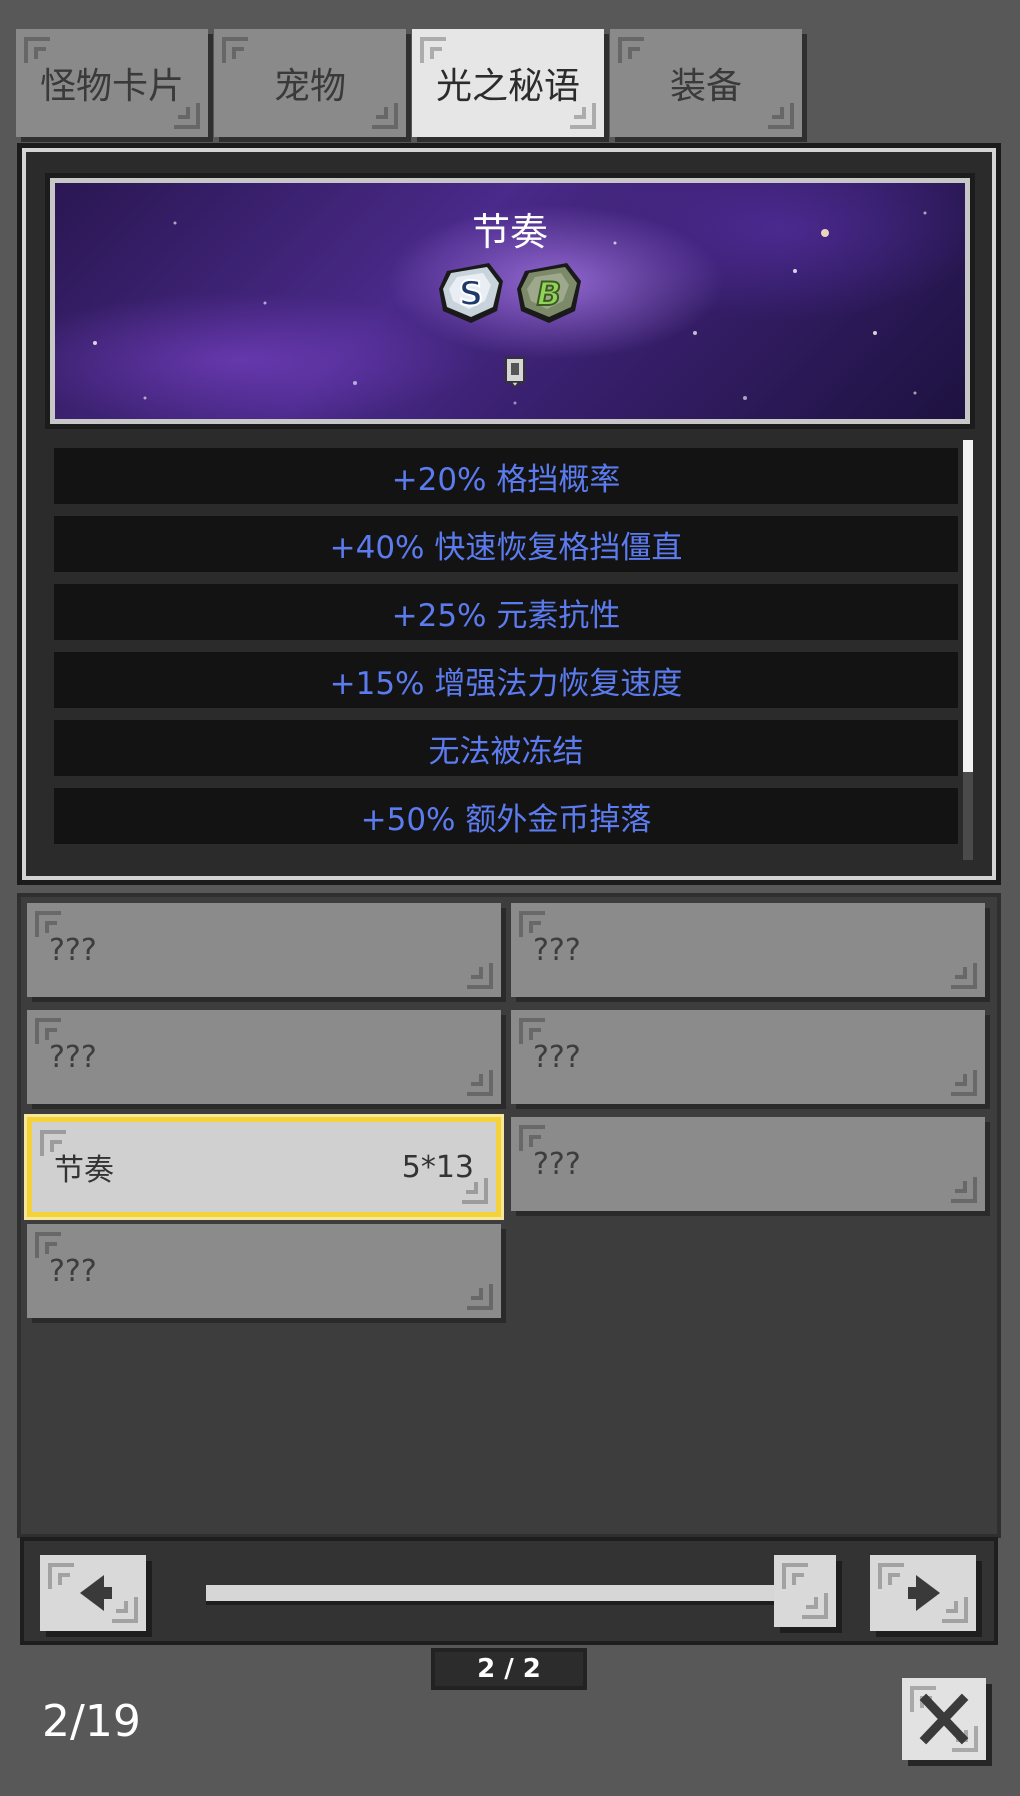 This screenshot has height=1796, width=1020. I want to click on tab-label: 宠物, so click(309, 86).